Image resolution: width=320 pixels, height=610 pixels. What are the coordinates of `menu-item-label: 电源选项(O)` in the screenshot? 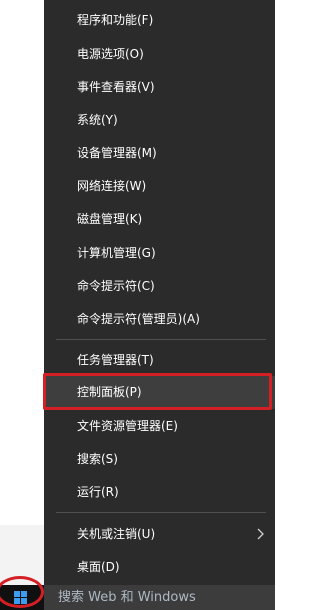 It's located at (110, 54).